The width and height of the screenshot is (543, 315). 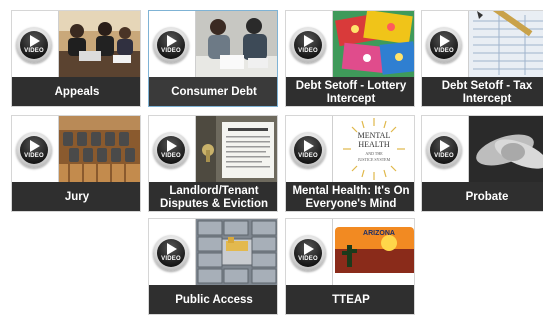 What do you see at coordinates (379, 233) in the screenshot?
I see `plate-state-text: ARIZONA` at bounding box center [379, 233].